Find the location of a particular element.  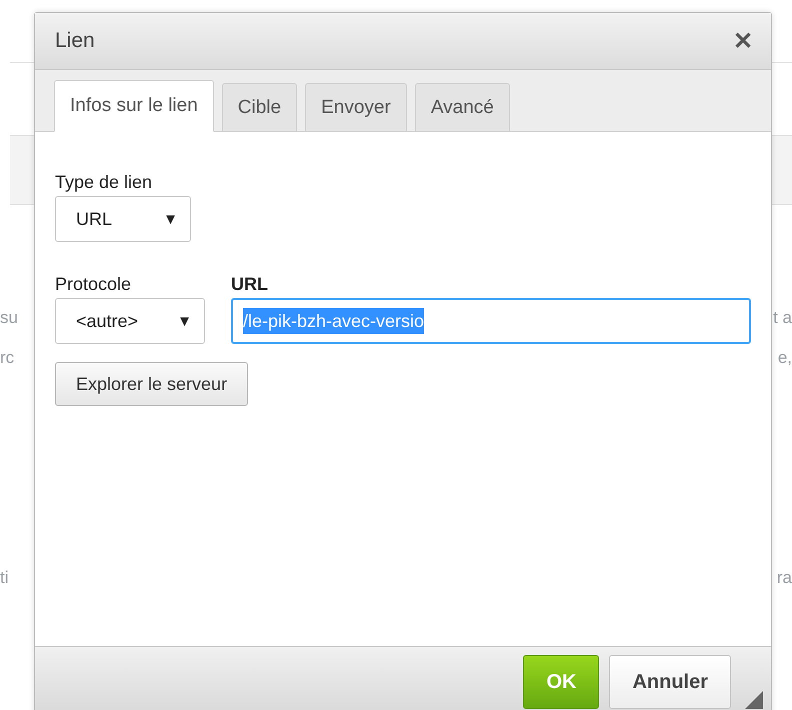

background-text: rc is located at coordinates (7, 358).